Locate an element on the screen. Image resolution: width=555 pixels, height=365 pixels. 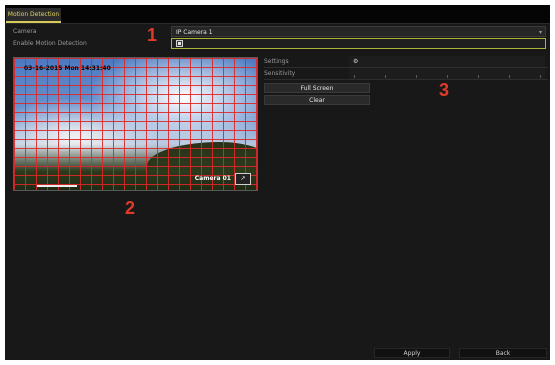
settings-row: Settings ⚙ is located at coordinates (406, 62).